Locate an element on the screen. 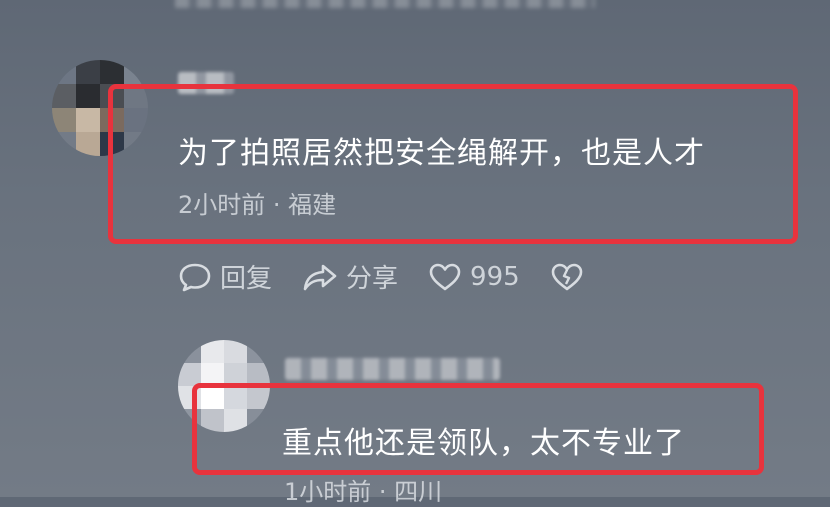 The width and height of the screenshot is (830, 507). heart-icon is located at coordinates (445, 276).